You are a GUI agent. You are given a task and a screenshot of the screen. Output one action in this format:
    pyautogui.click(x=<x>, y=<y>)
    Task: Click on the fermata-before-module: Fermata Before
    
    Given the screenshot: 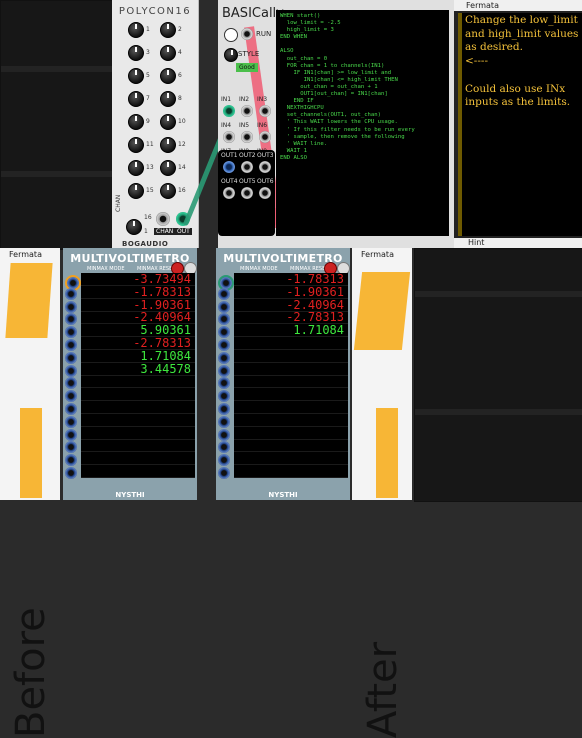 What is the action you would take?
    pyautogui.click(x=30, y=493)
    